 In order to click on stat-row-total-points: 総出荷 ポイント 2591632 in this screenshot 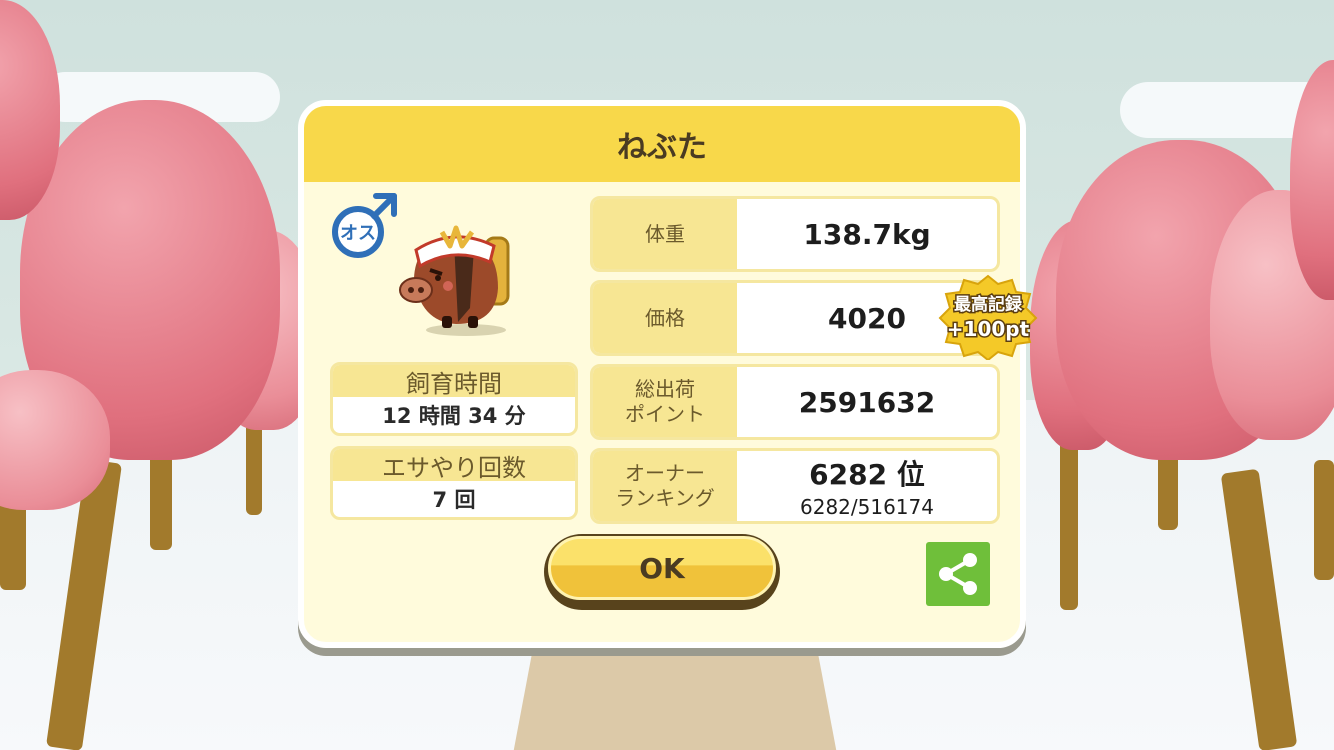, I will do `click(795, 402)`.